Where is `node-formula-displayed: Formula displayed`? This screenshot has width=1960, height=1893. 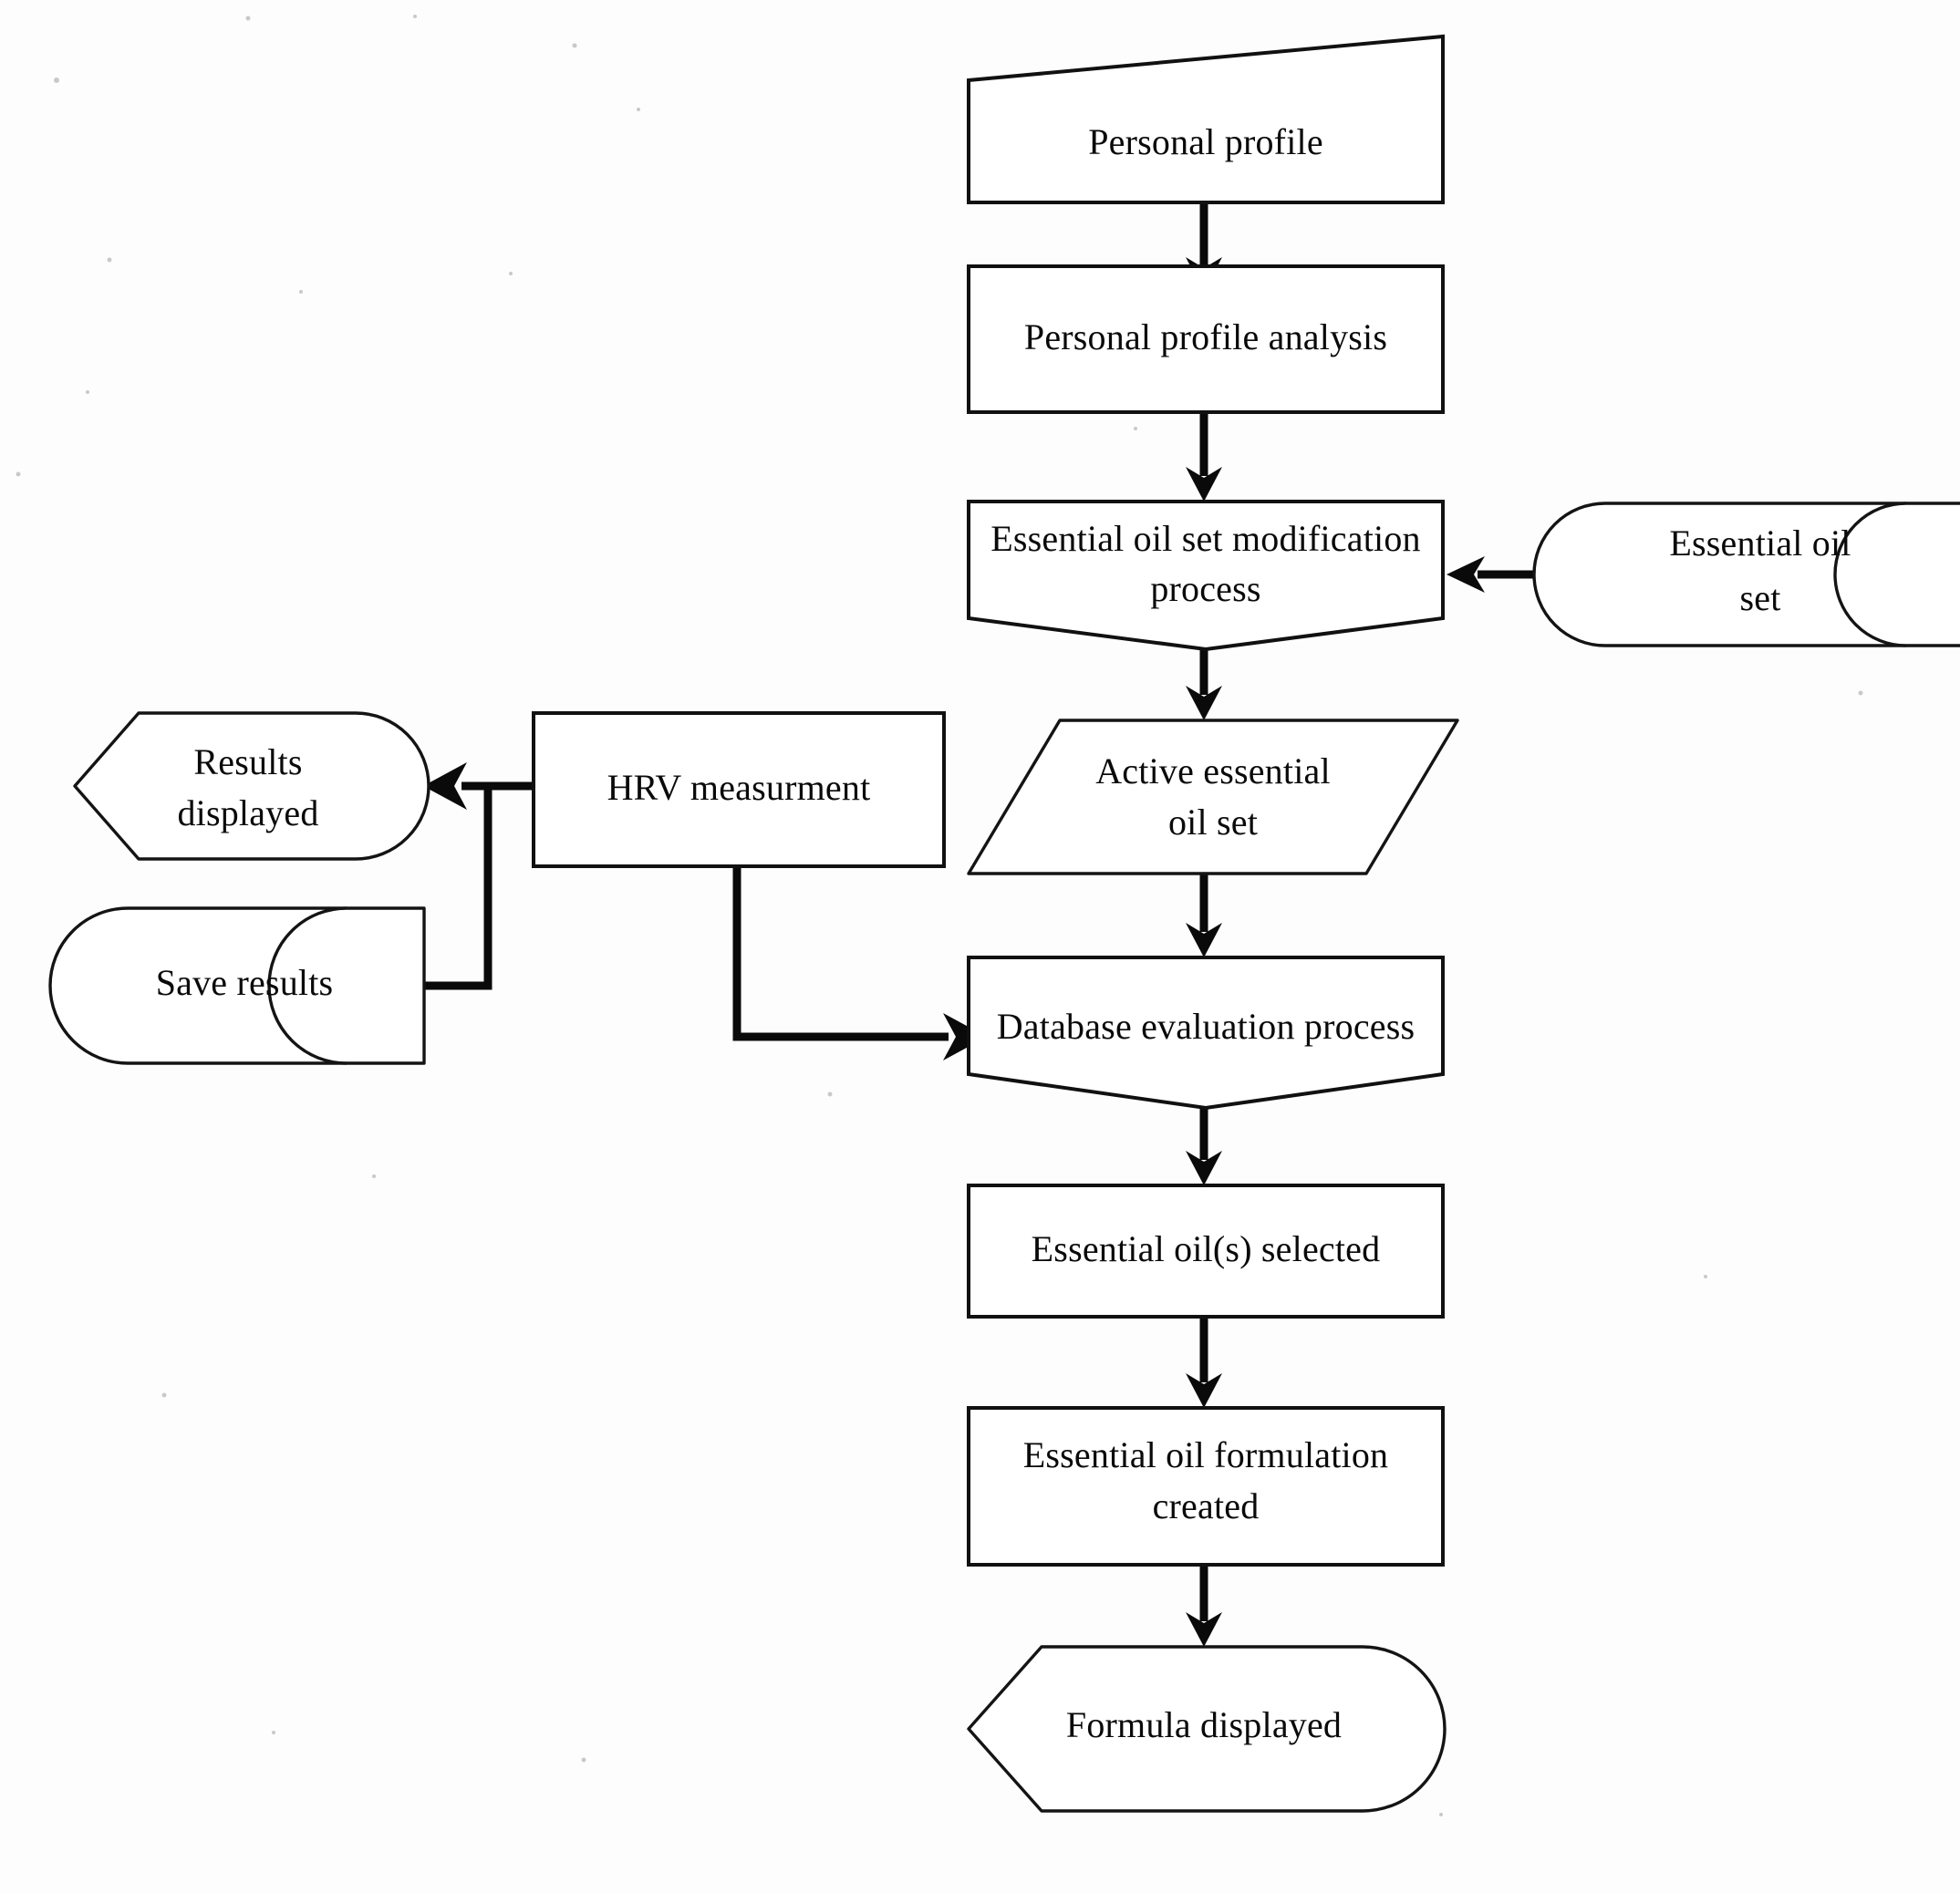
node-formula-displayed: Formula displayed is located at coordinates (1207, 1729).